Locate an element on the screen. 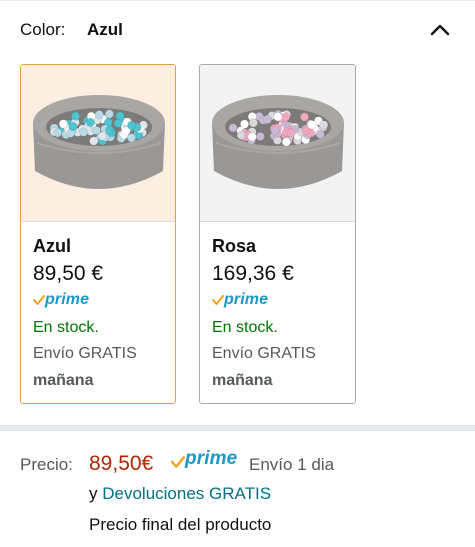 This screenshot has height=547, width=475. price-summary: Precio: 89,50€ prime Envío 1 dia is located at coordinates (240, 463).